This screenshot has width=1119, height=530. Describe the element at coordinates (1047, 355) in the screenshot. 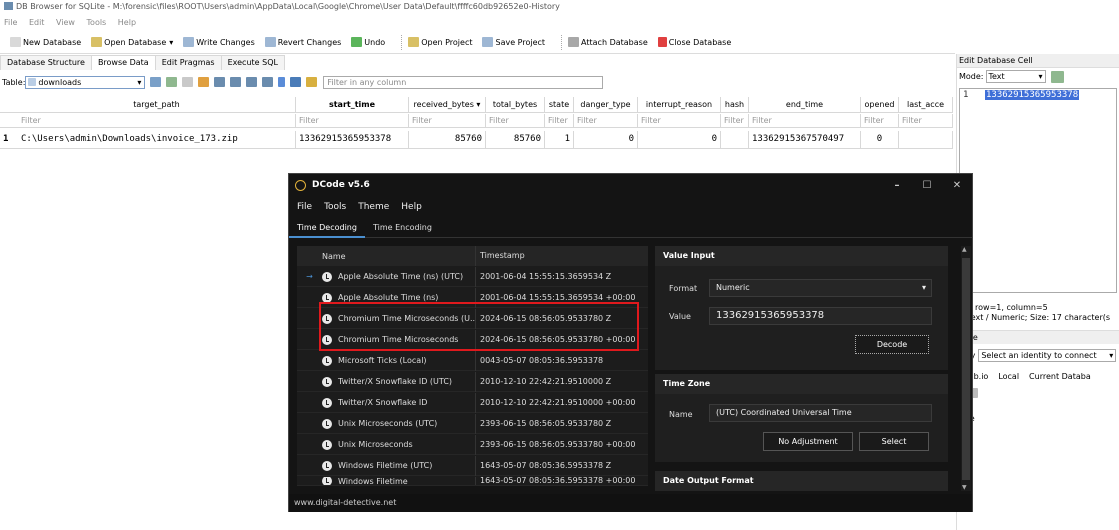

I see `identity-select: Select an identity to connect ▾` at that location.